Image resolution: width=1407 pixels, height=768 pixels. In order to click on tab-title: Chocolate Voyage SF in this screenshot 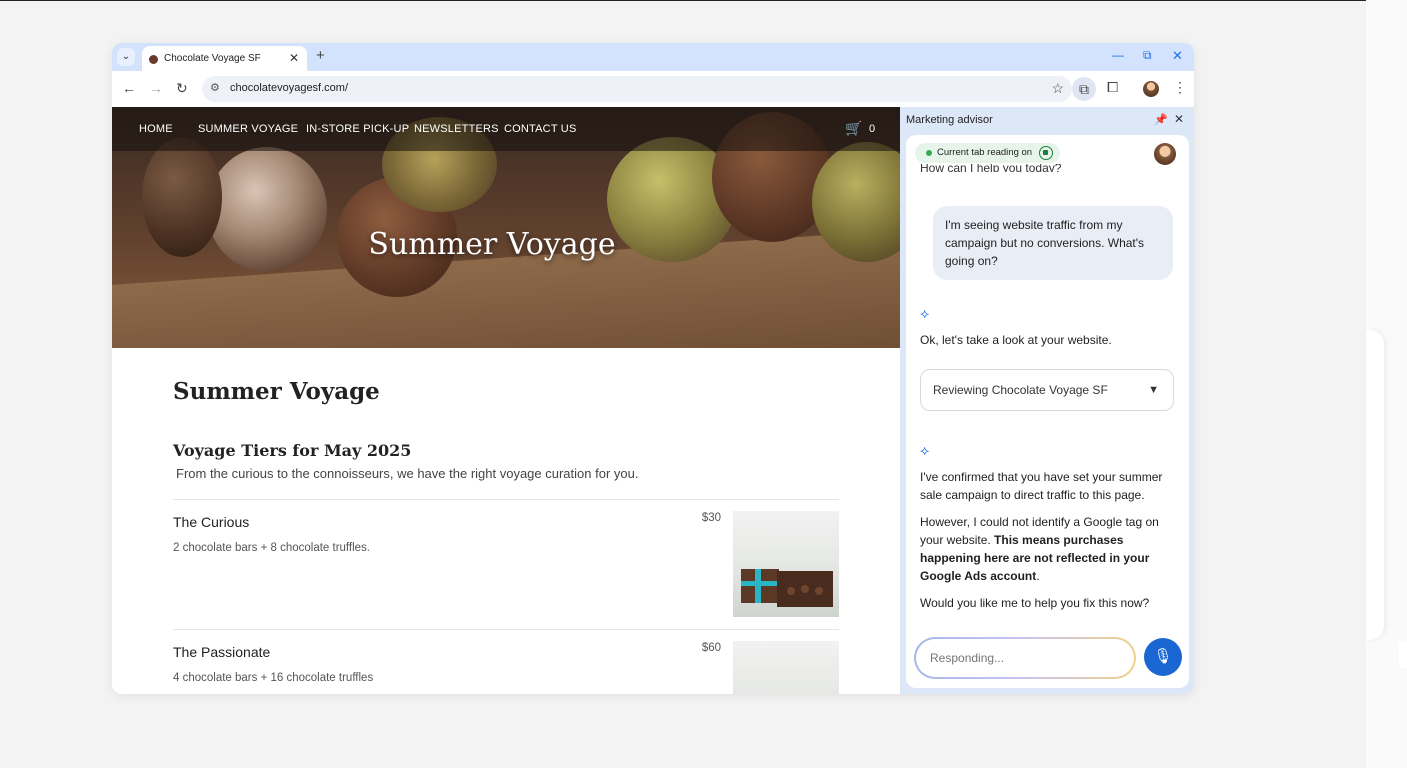, I will do `click(212, 58)`.